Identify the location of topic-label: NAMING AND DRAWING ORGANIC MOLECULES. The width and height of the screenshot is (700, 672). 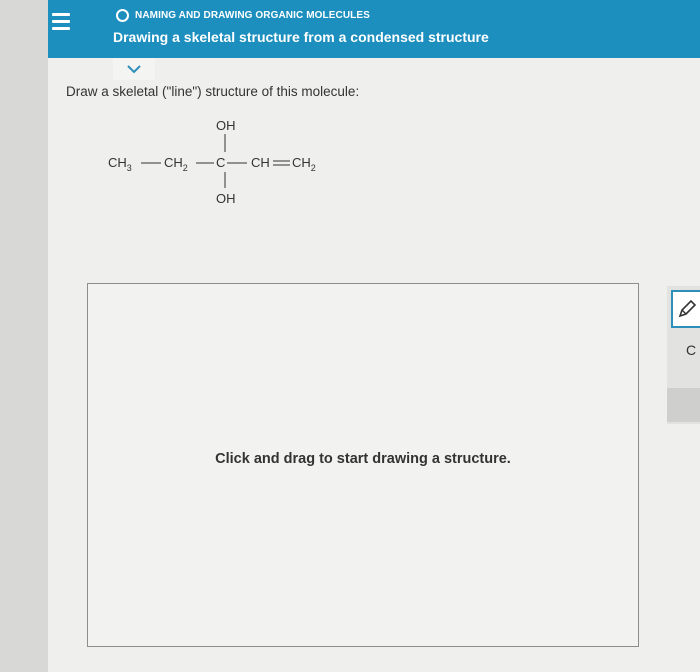
(252, 15).